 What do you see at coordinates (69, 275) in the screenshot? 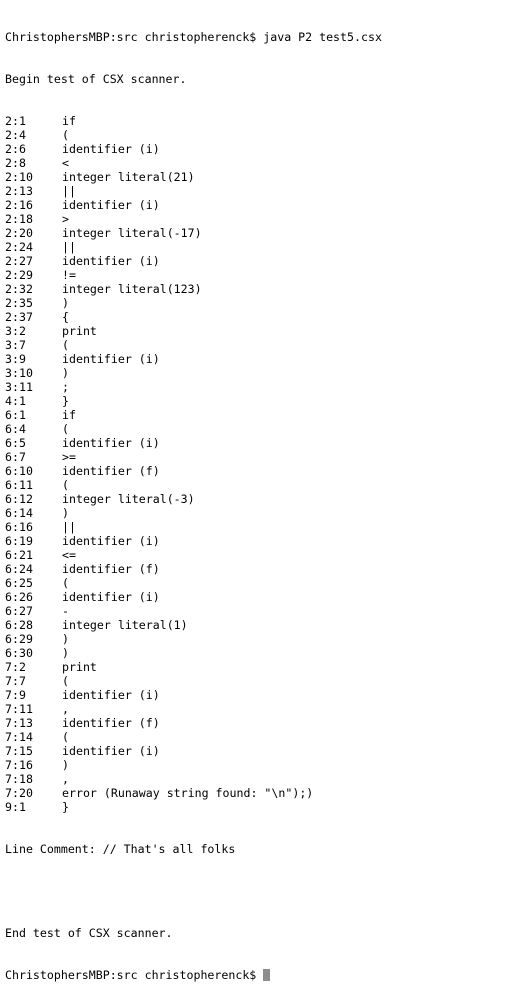
I see `token-text: !=` at bounding box center [69, 275].